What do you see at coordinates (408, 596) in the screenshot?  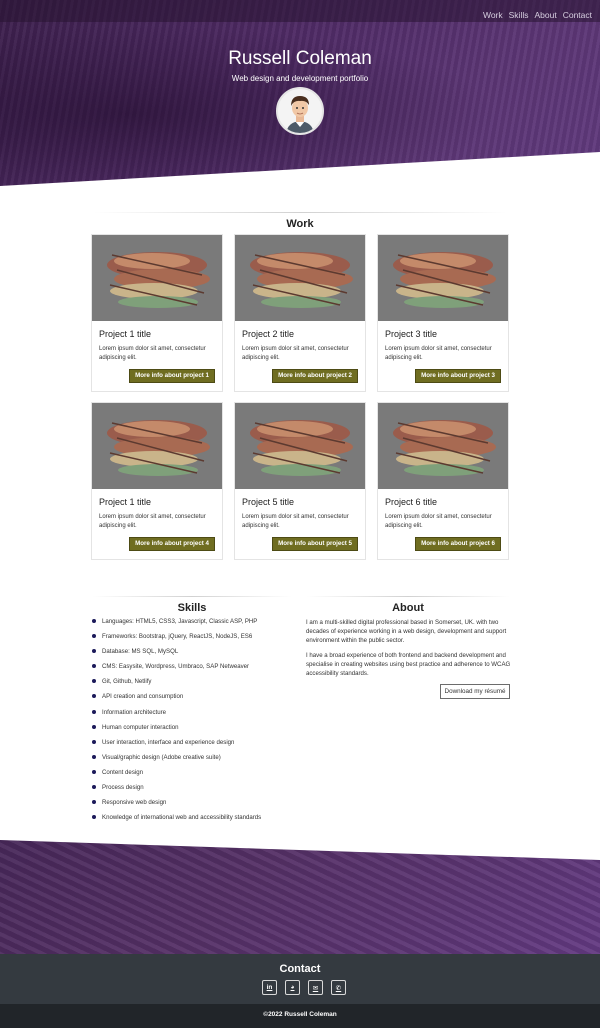 I see `about-divider` at bounding box center [408, 596].